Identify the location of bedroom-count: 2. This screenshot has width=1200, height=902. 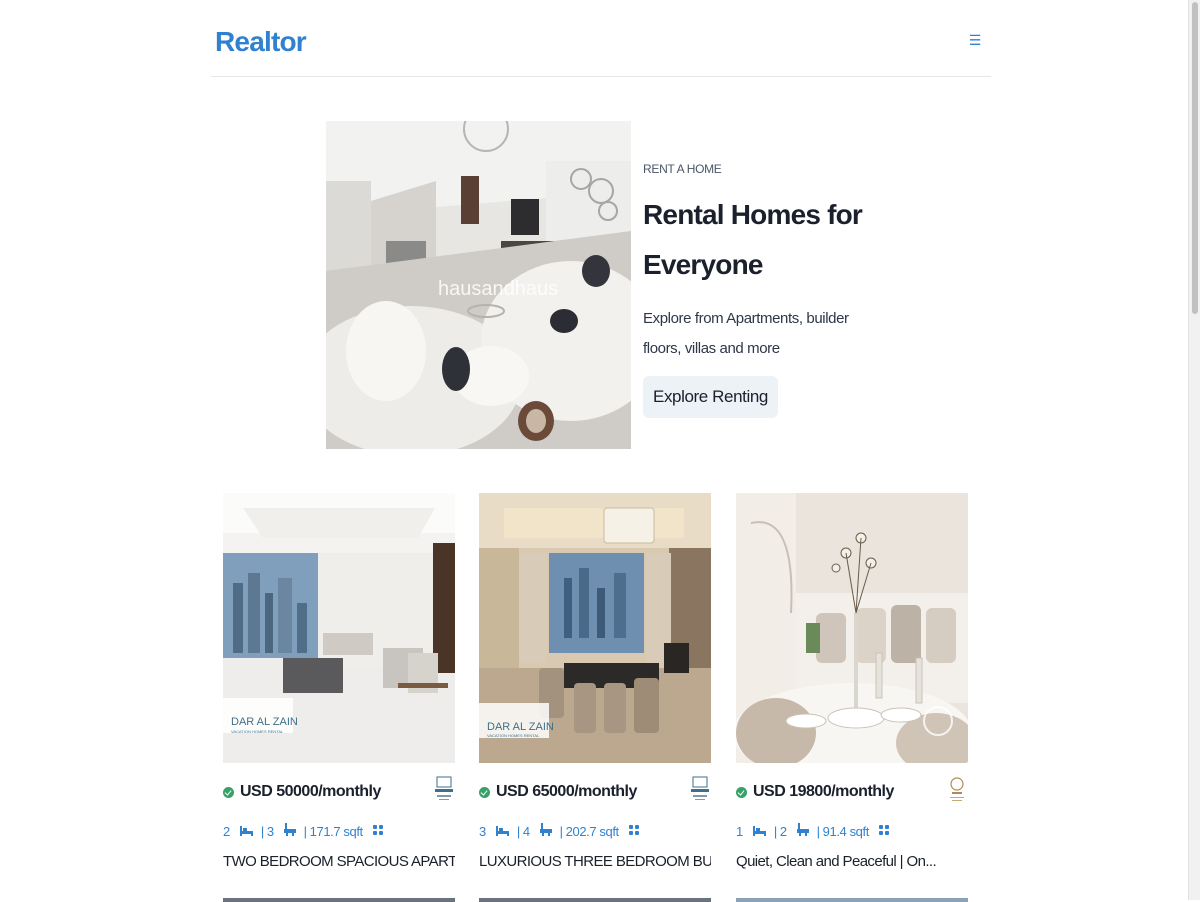
(226, 831).